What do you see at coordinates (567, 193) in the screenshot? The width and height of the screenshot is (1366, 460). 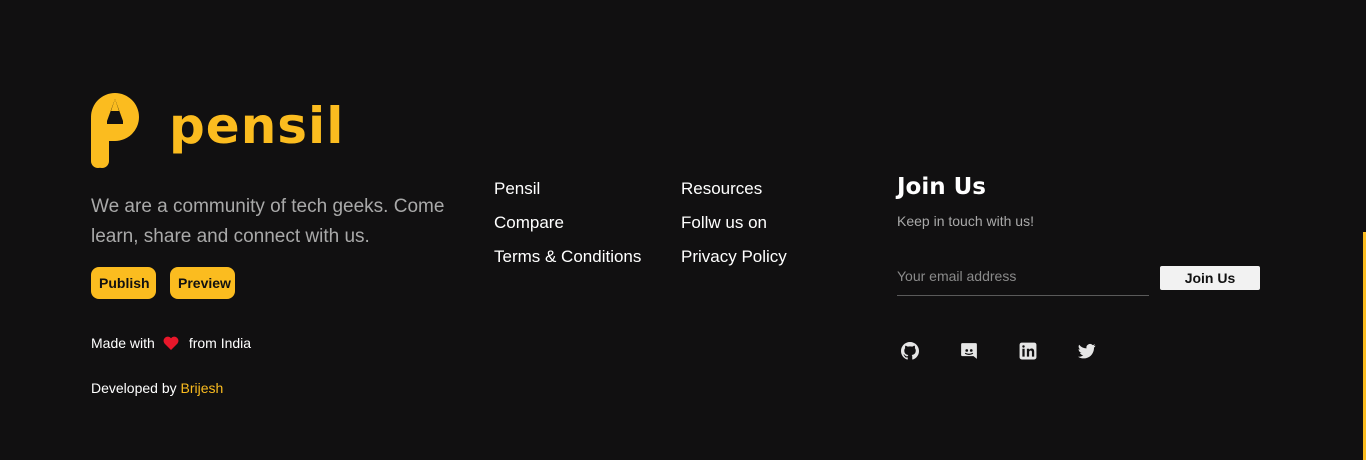 I see `link-pensil: Pensil` at bounding box center [567, 193].